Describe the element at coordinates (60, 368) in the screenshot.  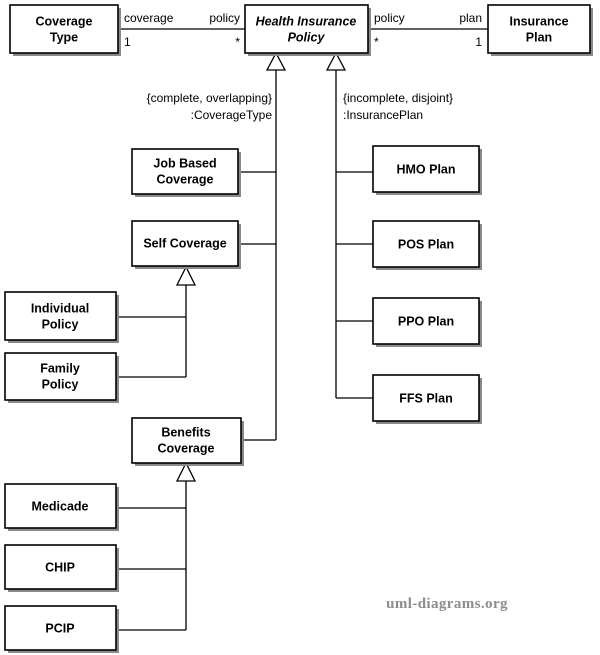
I see `class-name-family-policy-line1: Family` at that location.